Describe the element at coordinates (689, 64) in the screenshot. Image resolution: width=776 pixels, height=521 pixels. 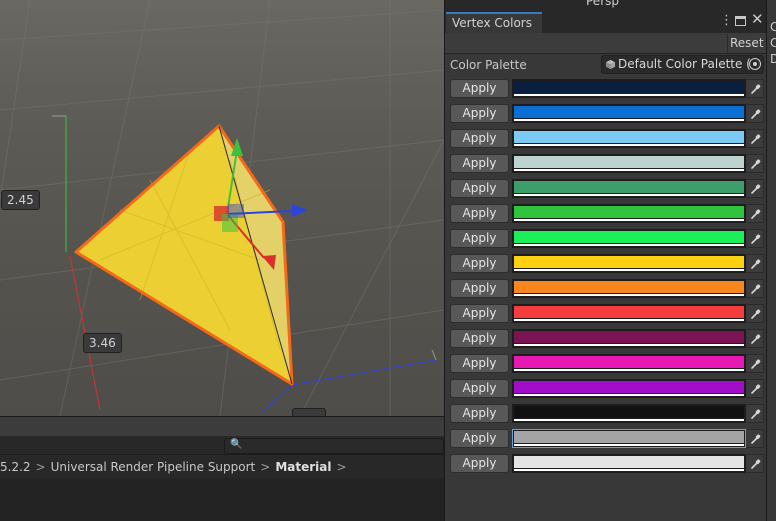
I see `color-palette-value: Default Color Palette (C` at that location.